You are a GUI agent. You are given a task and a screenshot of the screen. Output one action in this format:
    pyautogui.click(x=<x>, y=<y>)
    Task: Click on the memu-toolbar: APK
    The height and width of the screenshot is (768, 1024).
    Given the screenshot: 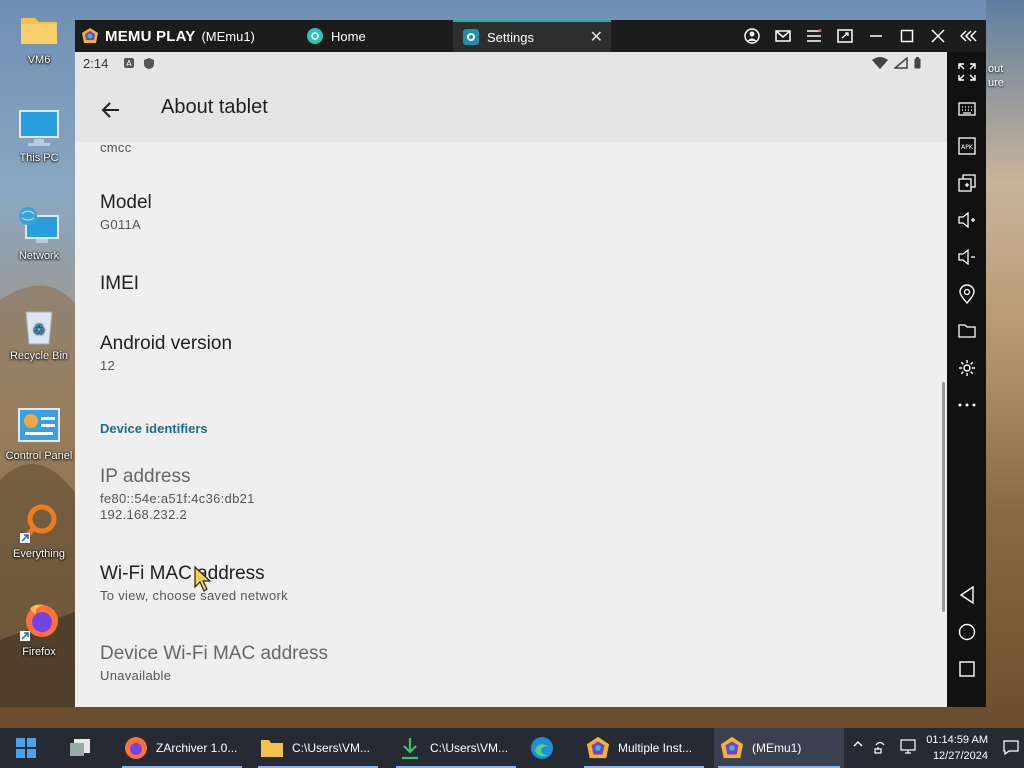 What is the action you would take?
    pyautogui.click(x=966, y=379)
    